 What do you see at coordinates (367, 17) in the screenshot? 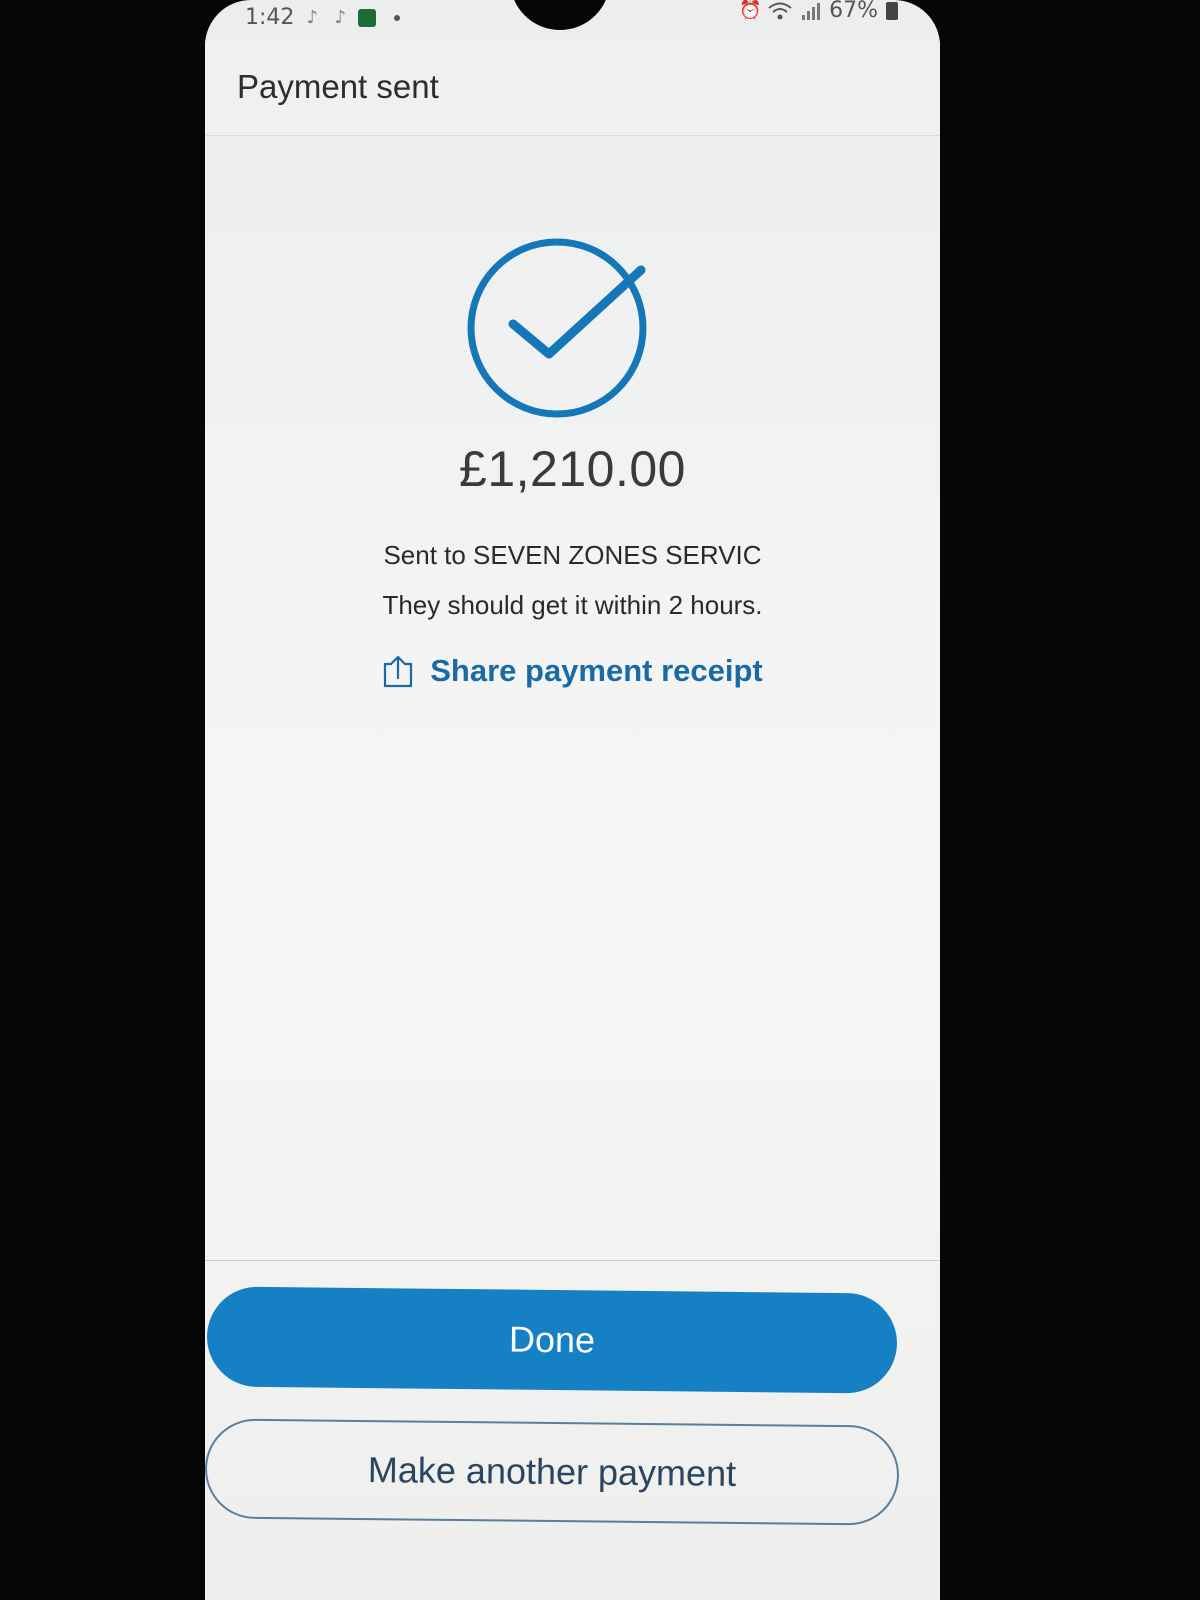
I see `app-icon` at bounding box center [367, 17].